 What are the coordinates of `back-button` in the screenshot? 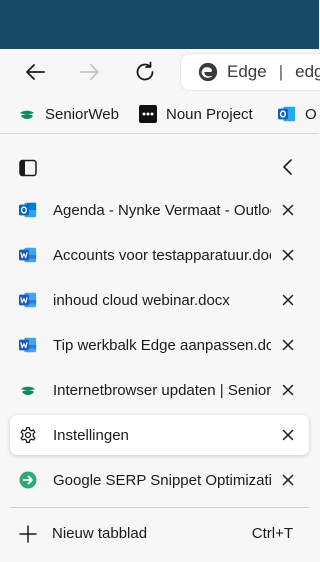 It's located at (35, 72).